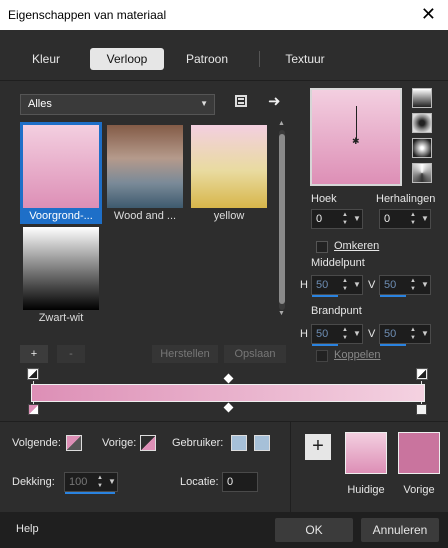 This screenshot has height=548, width=448. I want to click on previous-color-swatch, so click(419, 453).